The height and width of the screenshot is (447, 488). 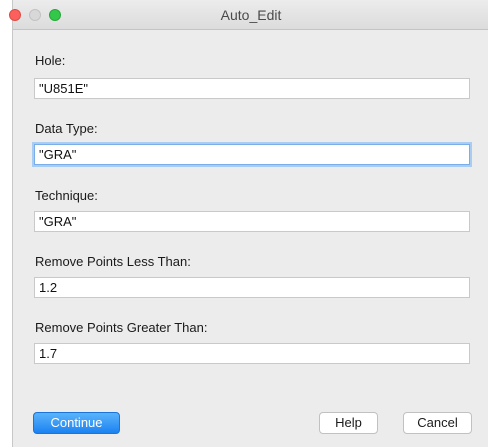 I want to click on hole-label: Hole:, so click(x=50, y=60).